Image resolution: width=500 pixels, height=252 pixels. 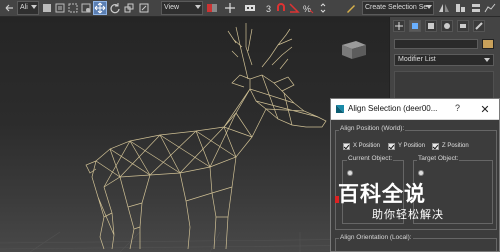 I want to click on watermark-subtitle: 助你轻松解决, so click(x=408, y=214).